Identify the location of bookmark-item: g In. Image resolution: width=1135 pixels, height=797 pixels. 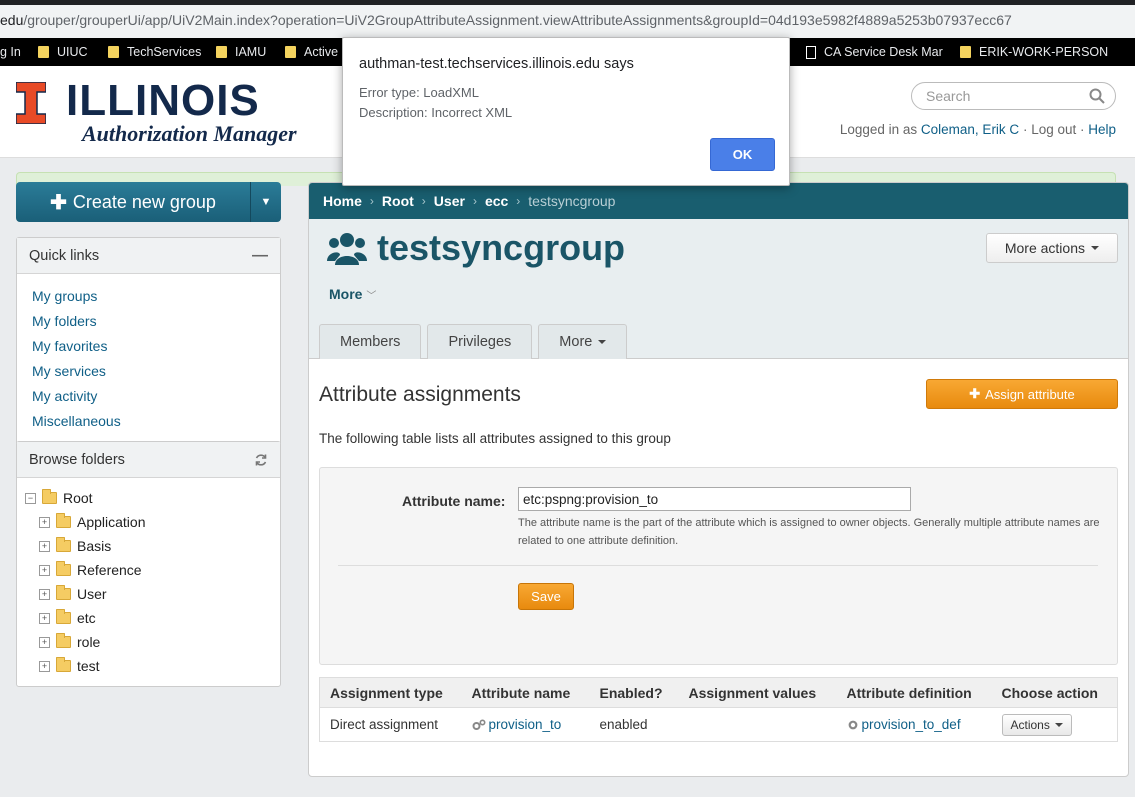
(10, 52).